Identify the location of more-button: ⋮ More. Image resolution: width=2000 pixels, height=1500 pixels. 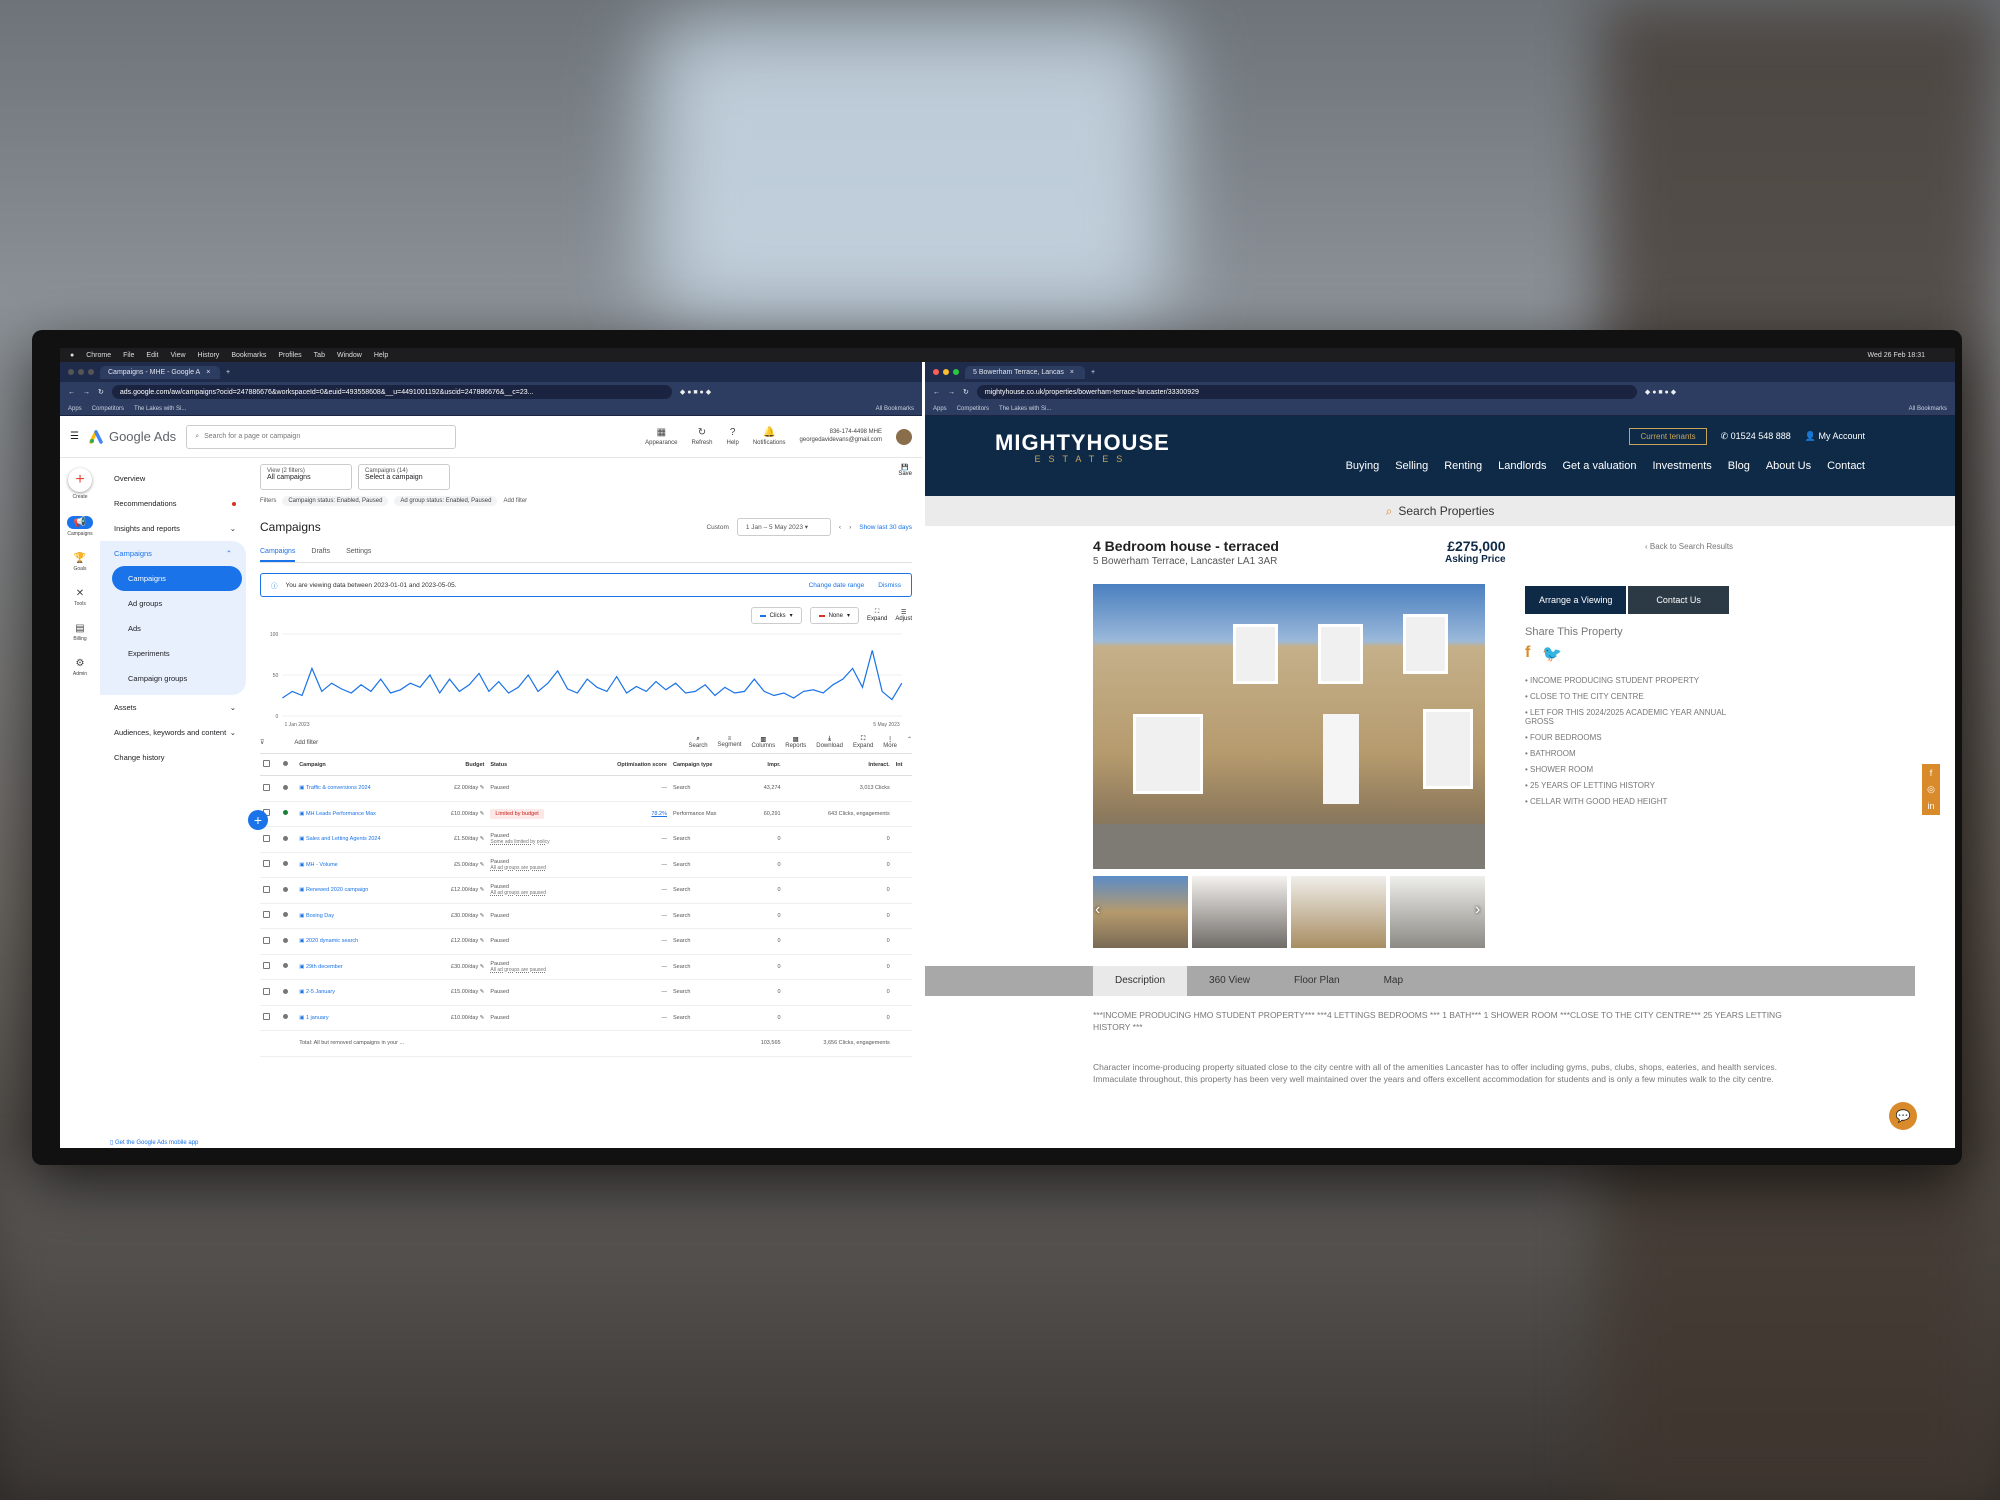
(890, 742).